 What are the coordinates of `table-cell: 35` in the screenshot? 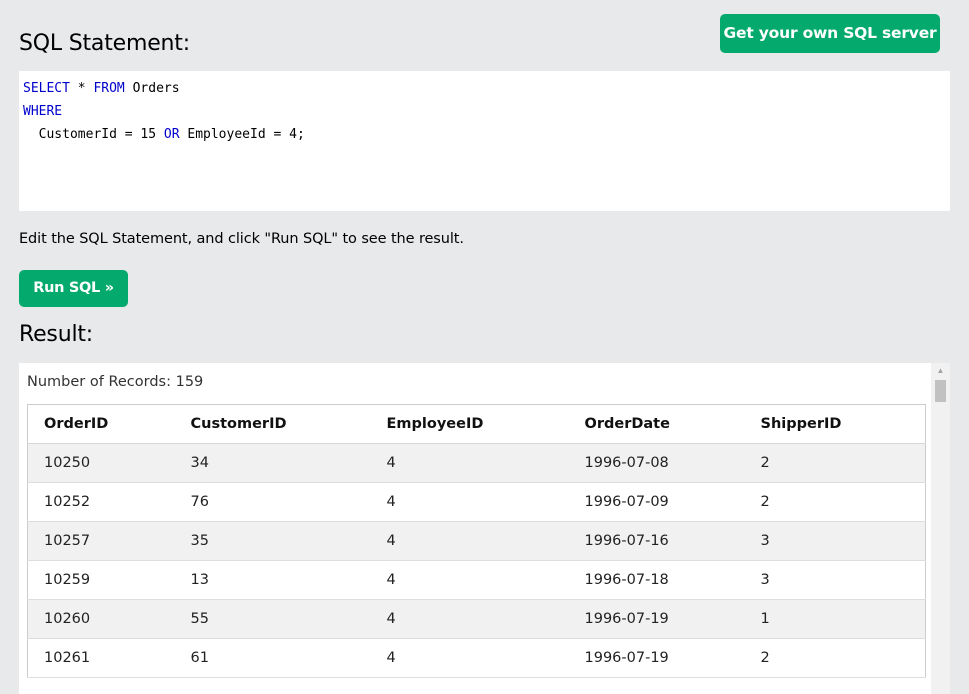 It's located at (272, 541).